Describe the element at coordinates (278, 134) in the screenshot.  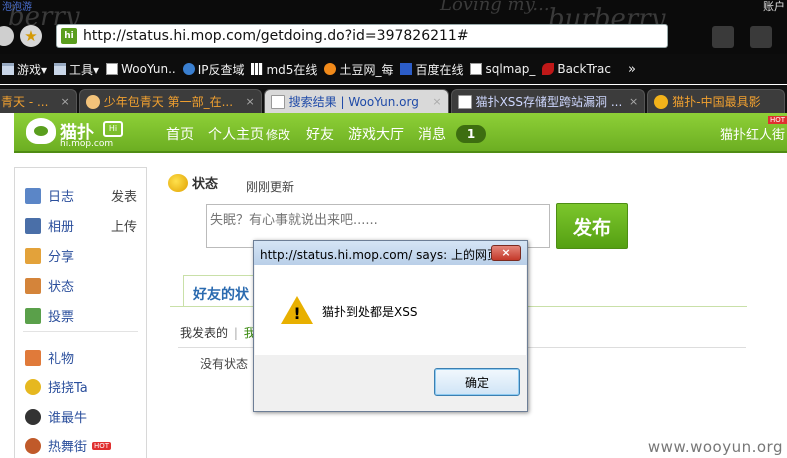
I see `nav-edit: 修改` at that location.